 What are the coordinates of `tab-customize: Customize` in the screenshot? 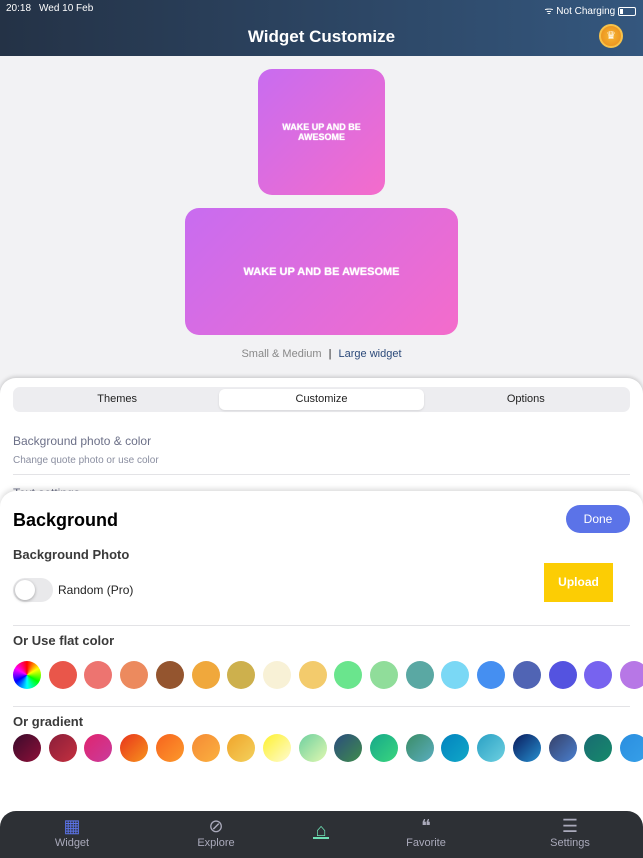 It's located at (321, 399).